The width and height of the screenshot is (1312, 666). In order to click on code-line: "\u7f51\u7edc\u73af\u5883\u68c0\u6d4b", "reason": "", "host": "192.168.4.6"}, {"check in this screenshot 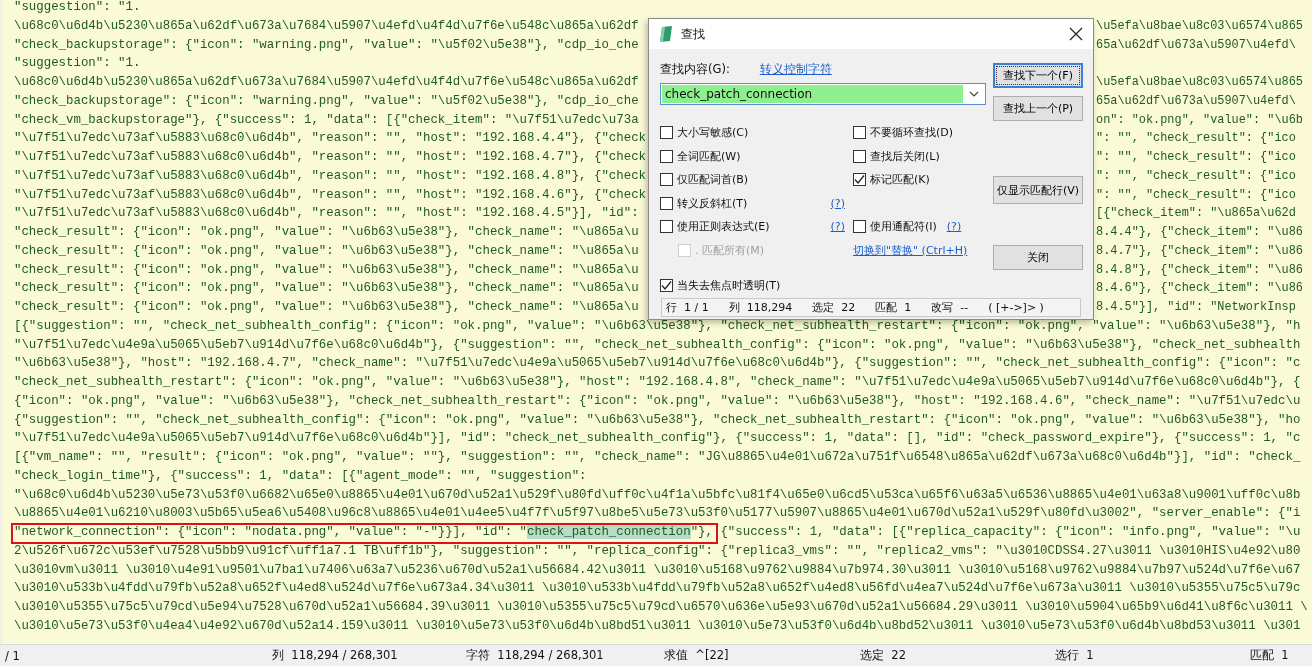, I will do `click(331, 195)`.